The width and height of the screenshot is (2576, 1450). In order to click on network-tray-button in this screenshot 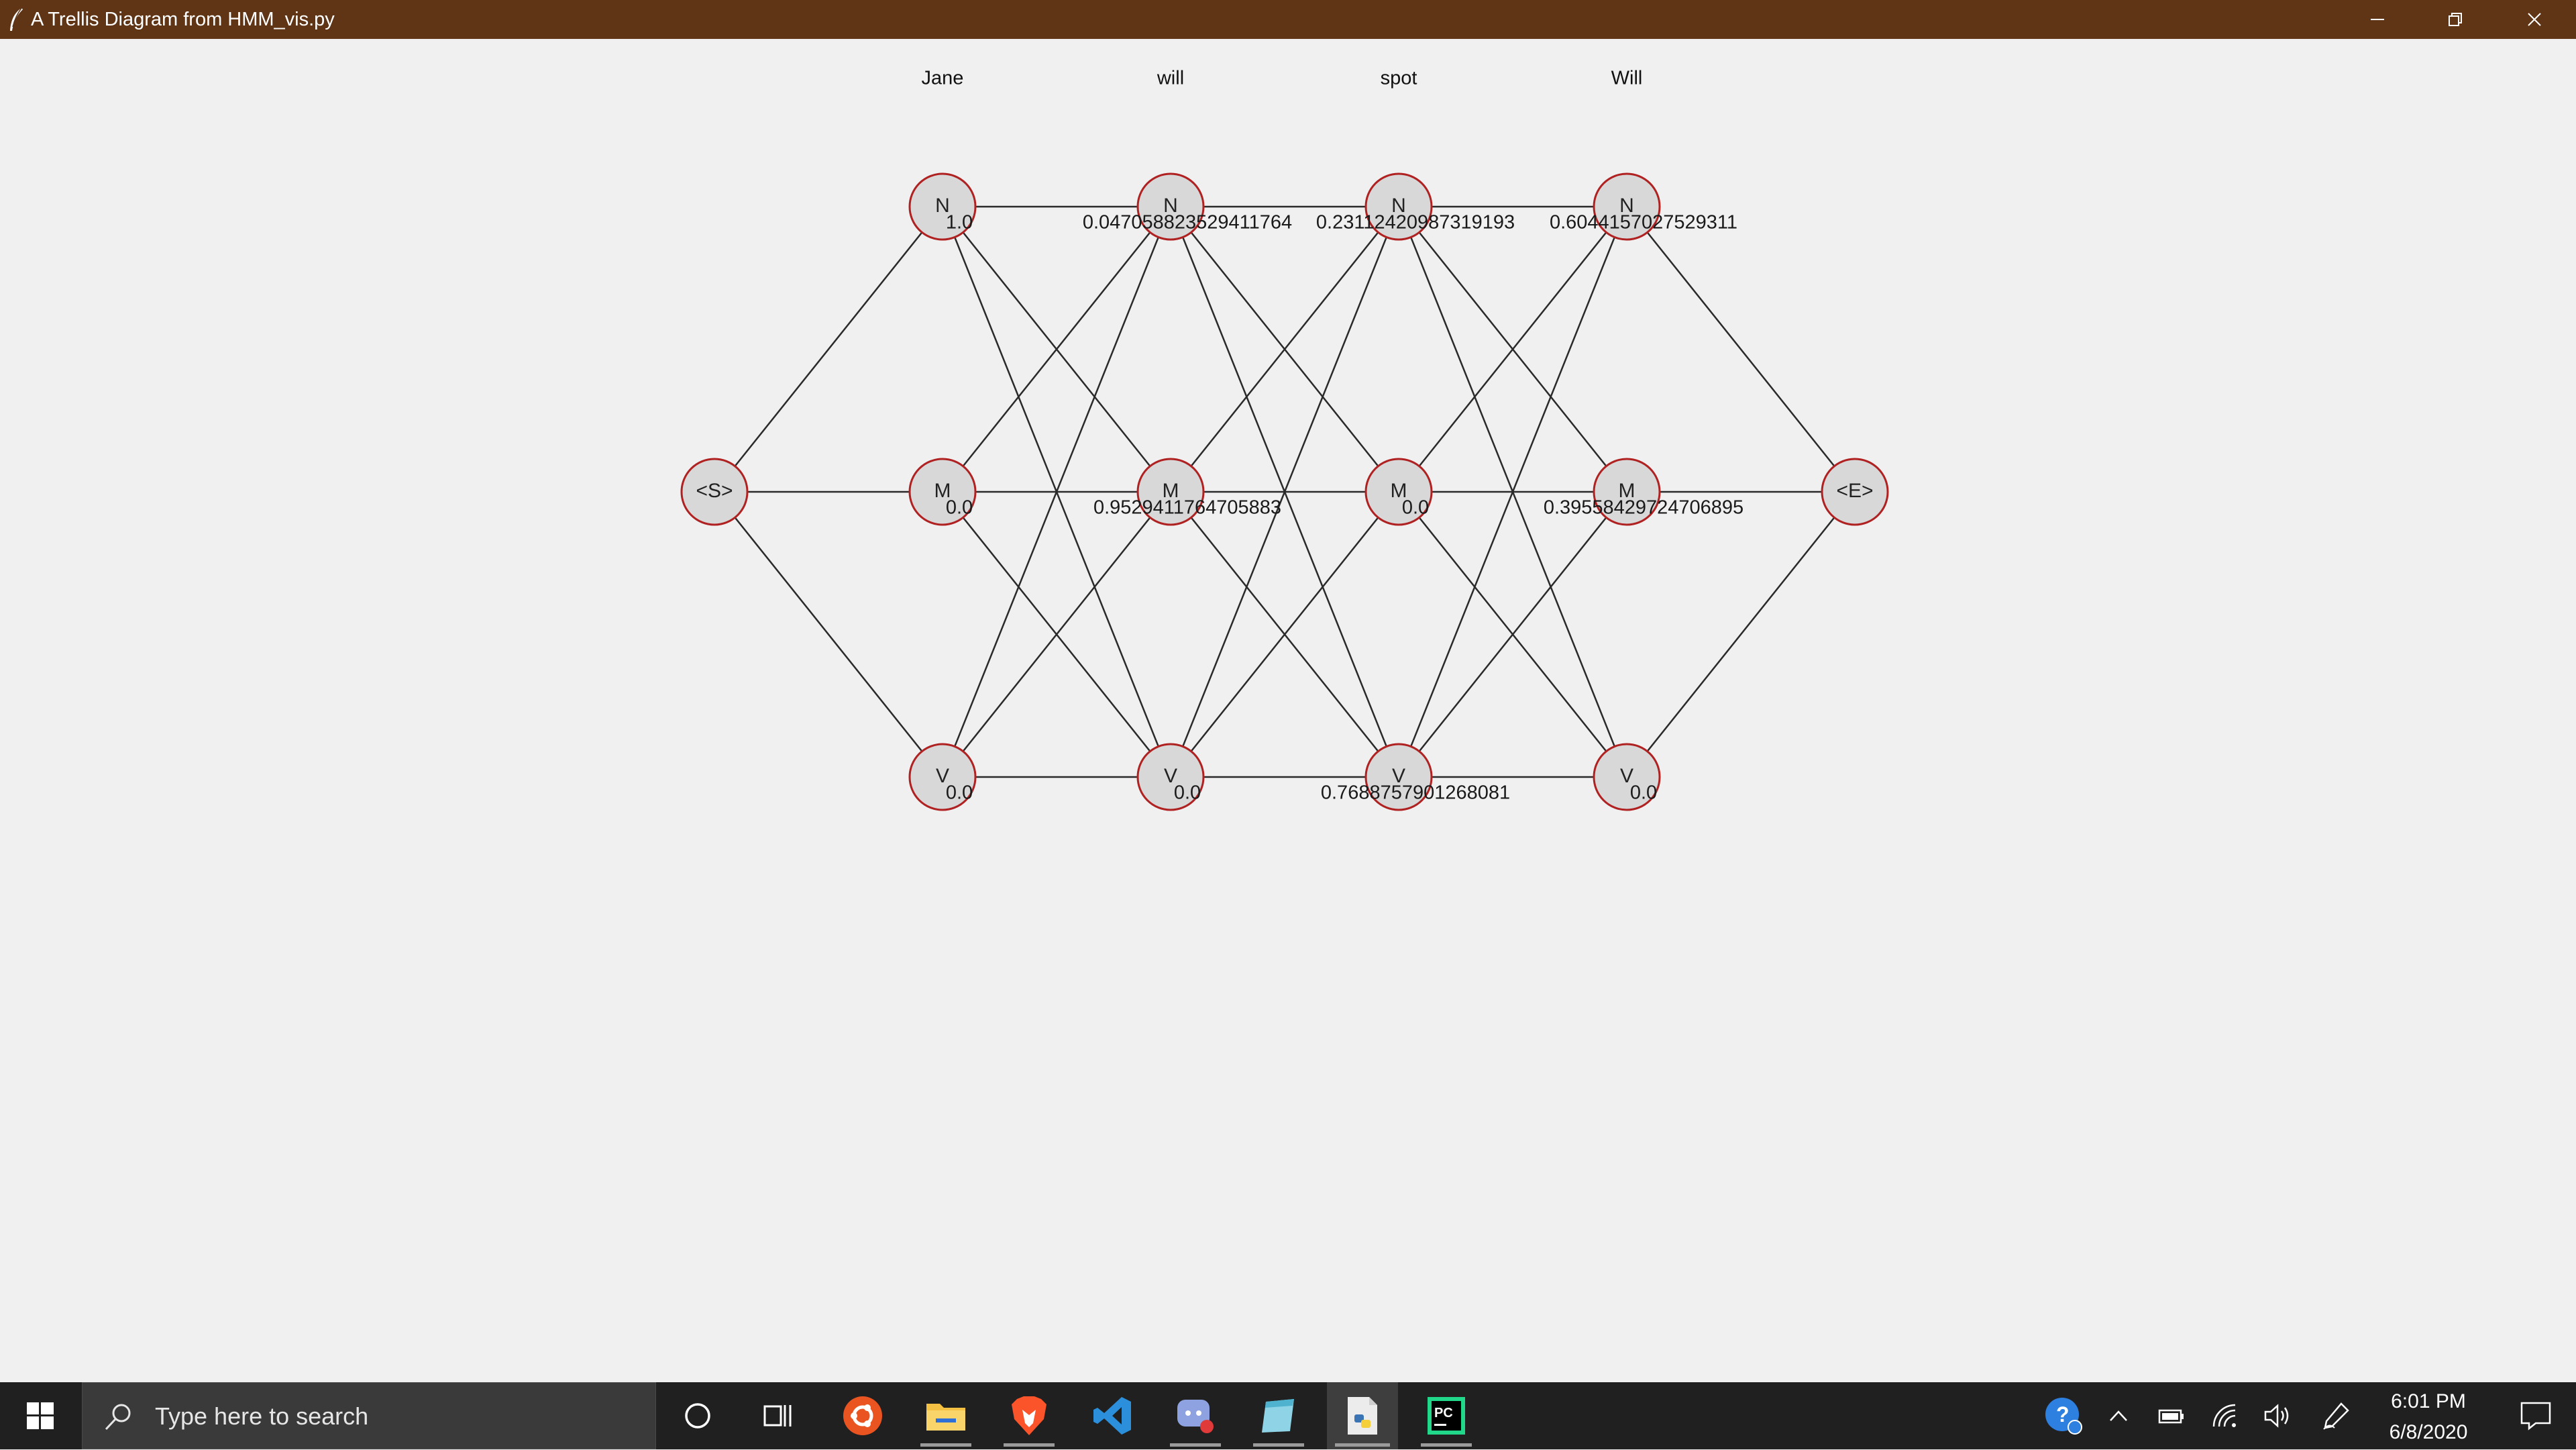, I will do `click(2224, 1415)`.